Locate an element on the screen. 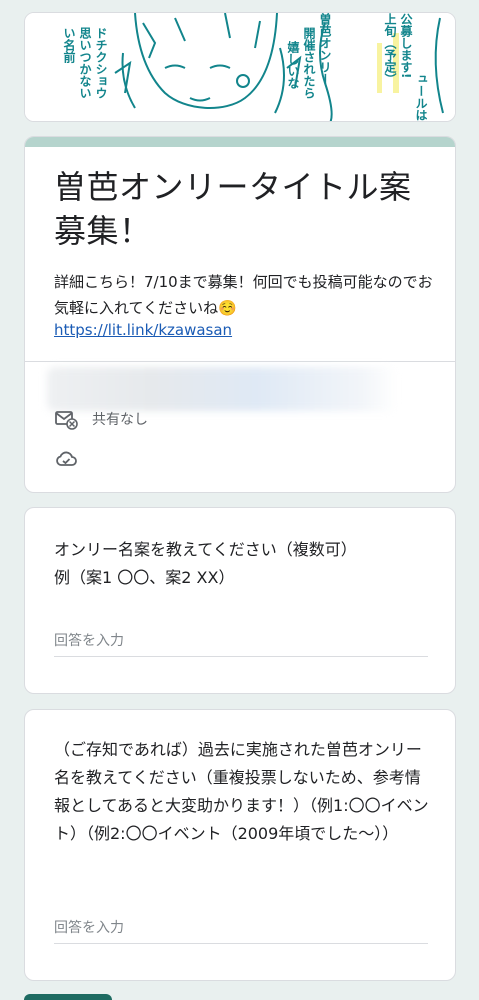 The width and height of the screenshot is (479, 1000). banner-text-8: 上旬（予定） is located at coordinates (390, 49).